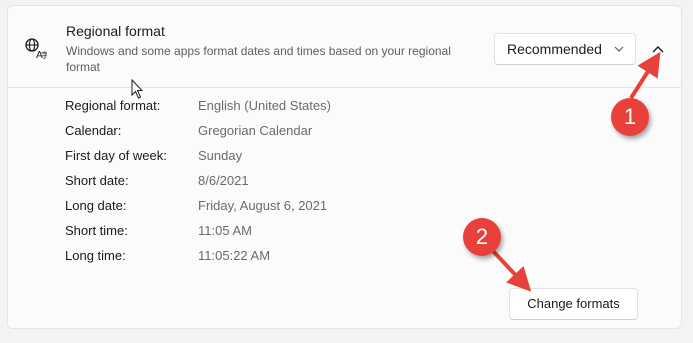 The width and height of the screenshot is (693, 343). Describe the element at coordinates (96, 230) in the screenshot. I see `detail-label: Short time:` at that location.